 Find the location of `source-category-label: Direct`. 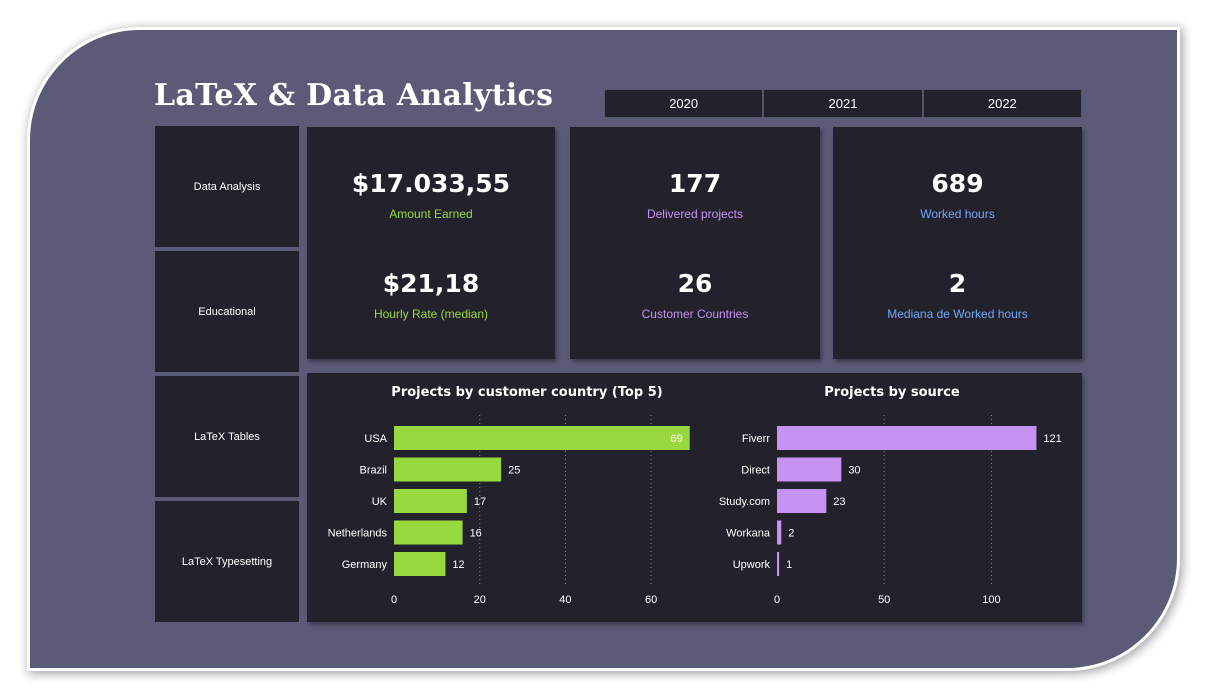

source-category-label: Direct is located at coordinates (755, 471).